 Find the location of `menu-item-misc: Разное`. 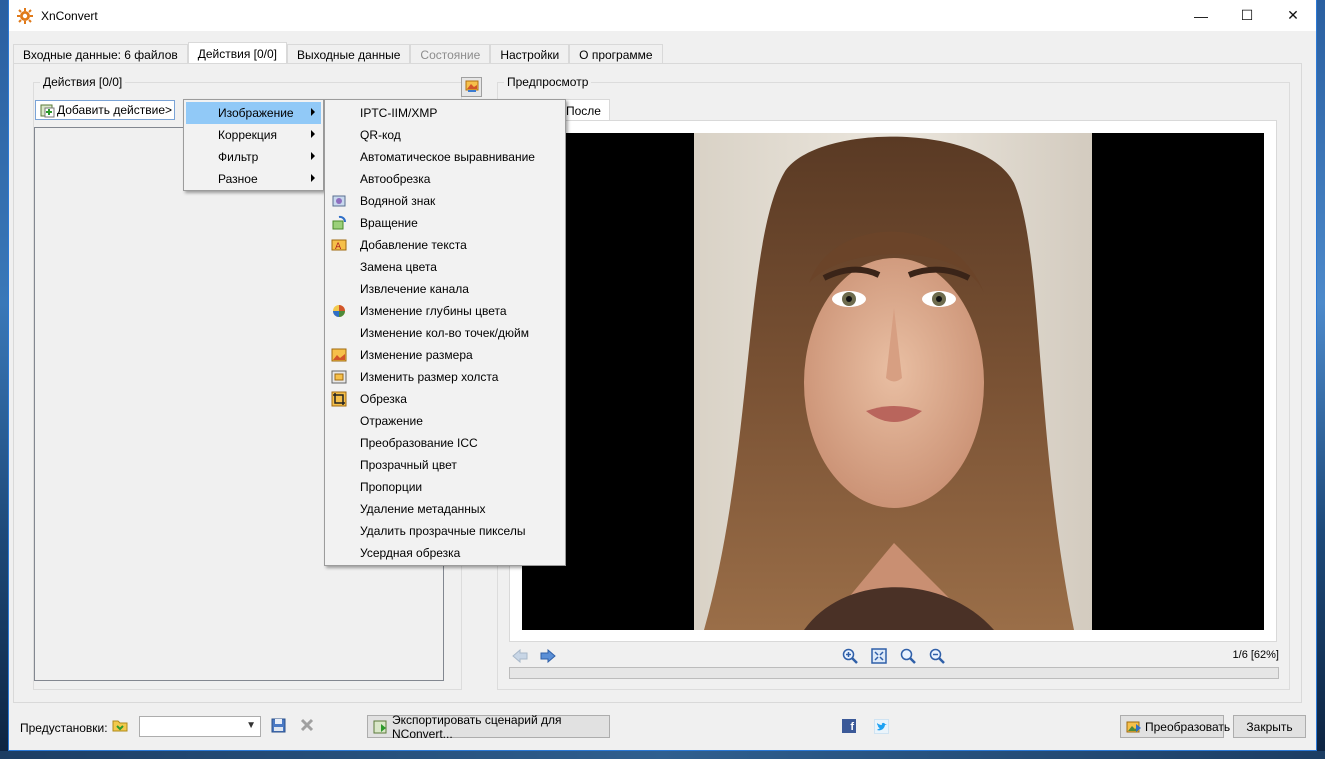

menu-item-misc: Разное is located at coordinates (253, 179).